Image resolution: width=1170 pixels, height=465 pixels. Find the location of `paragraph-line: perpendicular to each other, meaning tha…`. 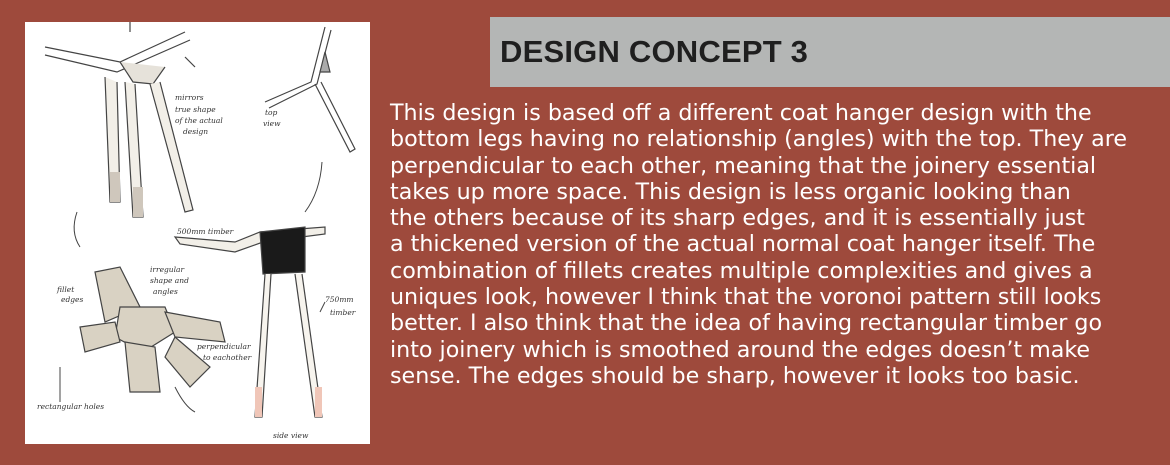

paragraph-line: perpendicular to each other, meaning tha… is located at coordinates (743, 165).